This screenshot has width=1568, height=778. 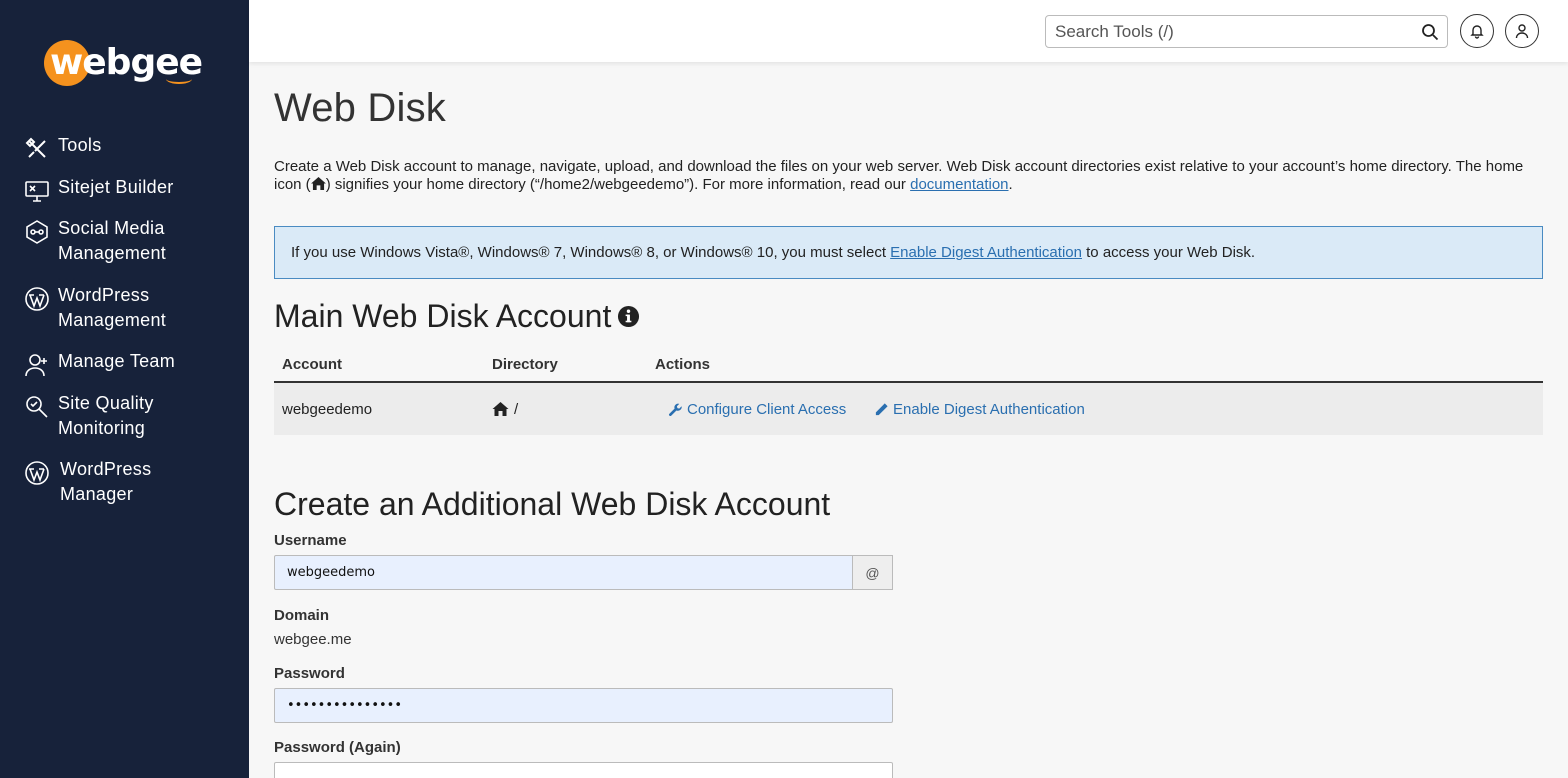 What do you see at coordinates (80, 145) in the screenshot?
I see `sidebar-item-label: Tools` at bounding box center [80, 145].